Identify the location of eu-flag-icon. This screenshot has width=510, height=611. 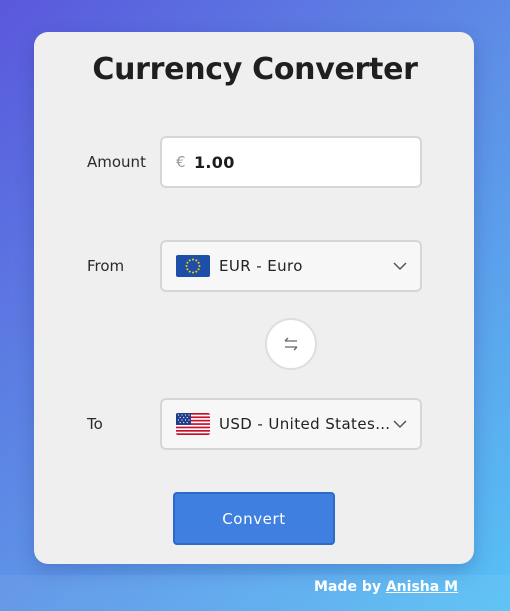
(193, 266).